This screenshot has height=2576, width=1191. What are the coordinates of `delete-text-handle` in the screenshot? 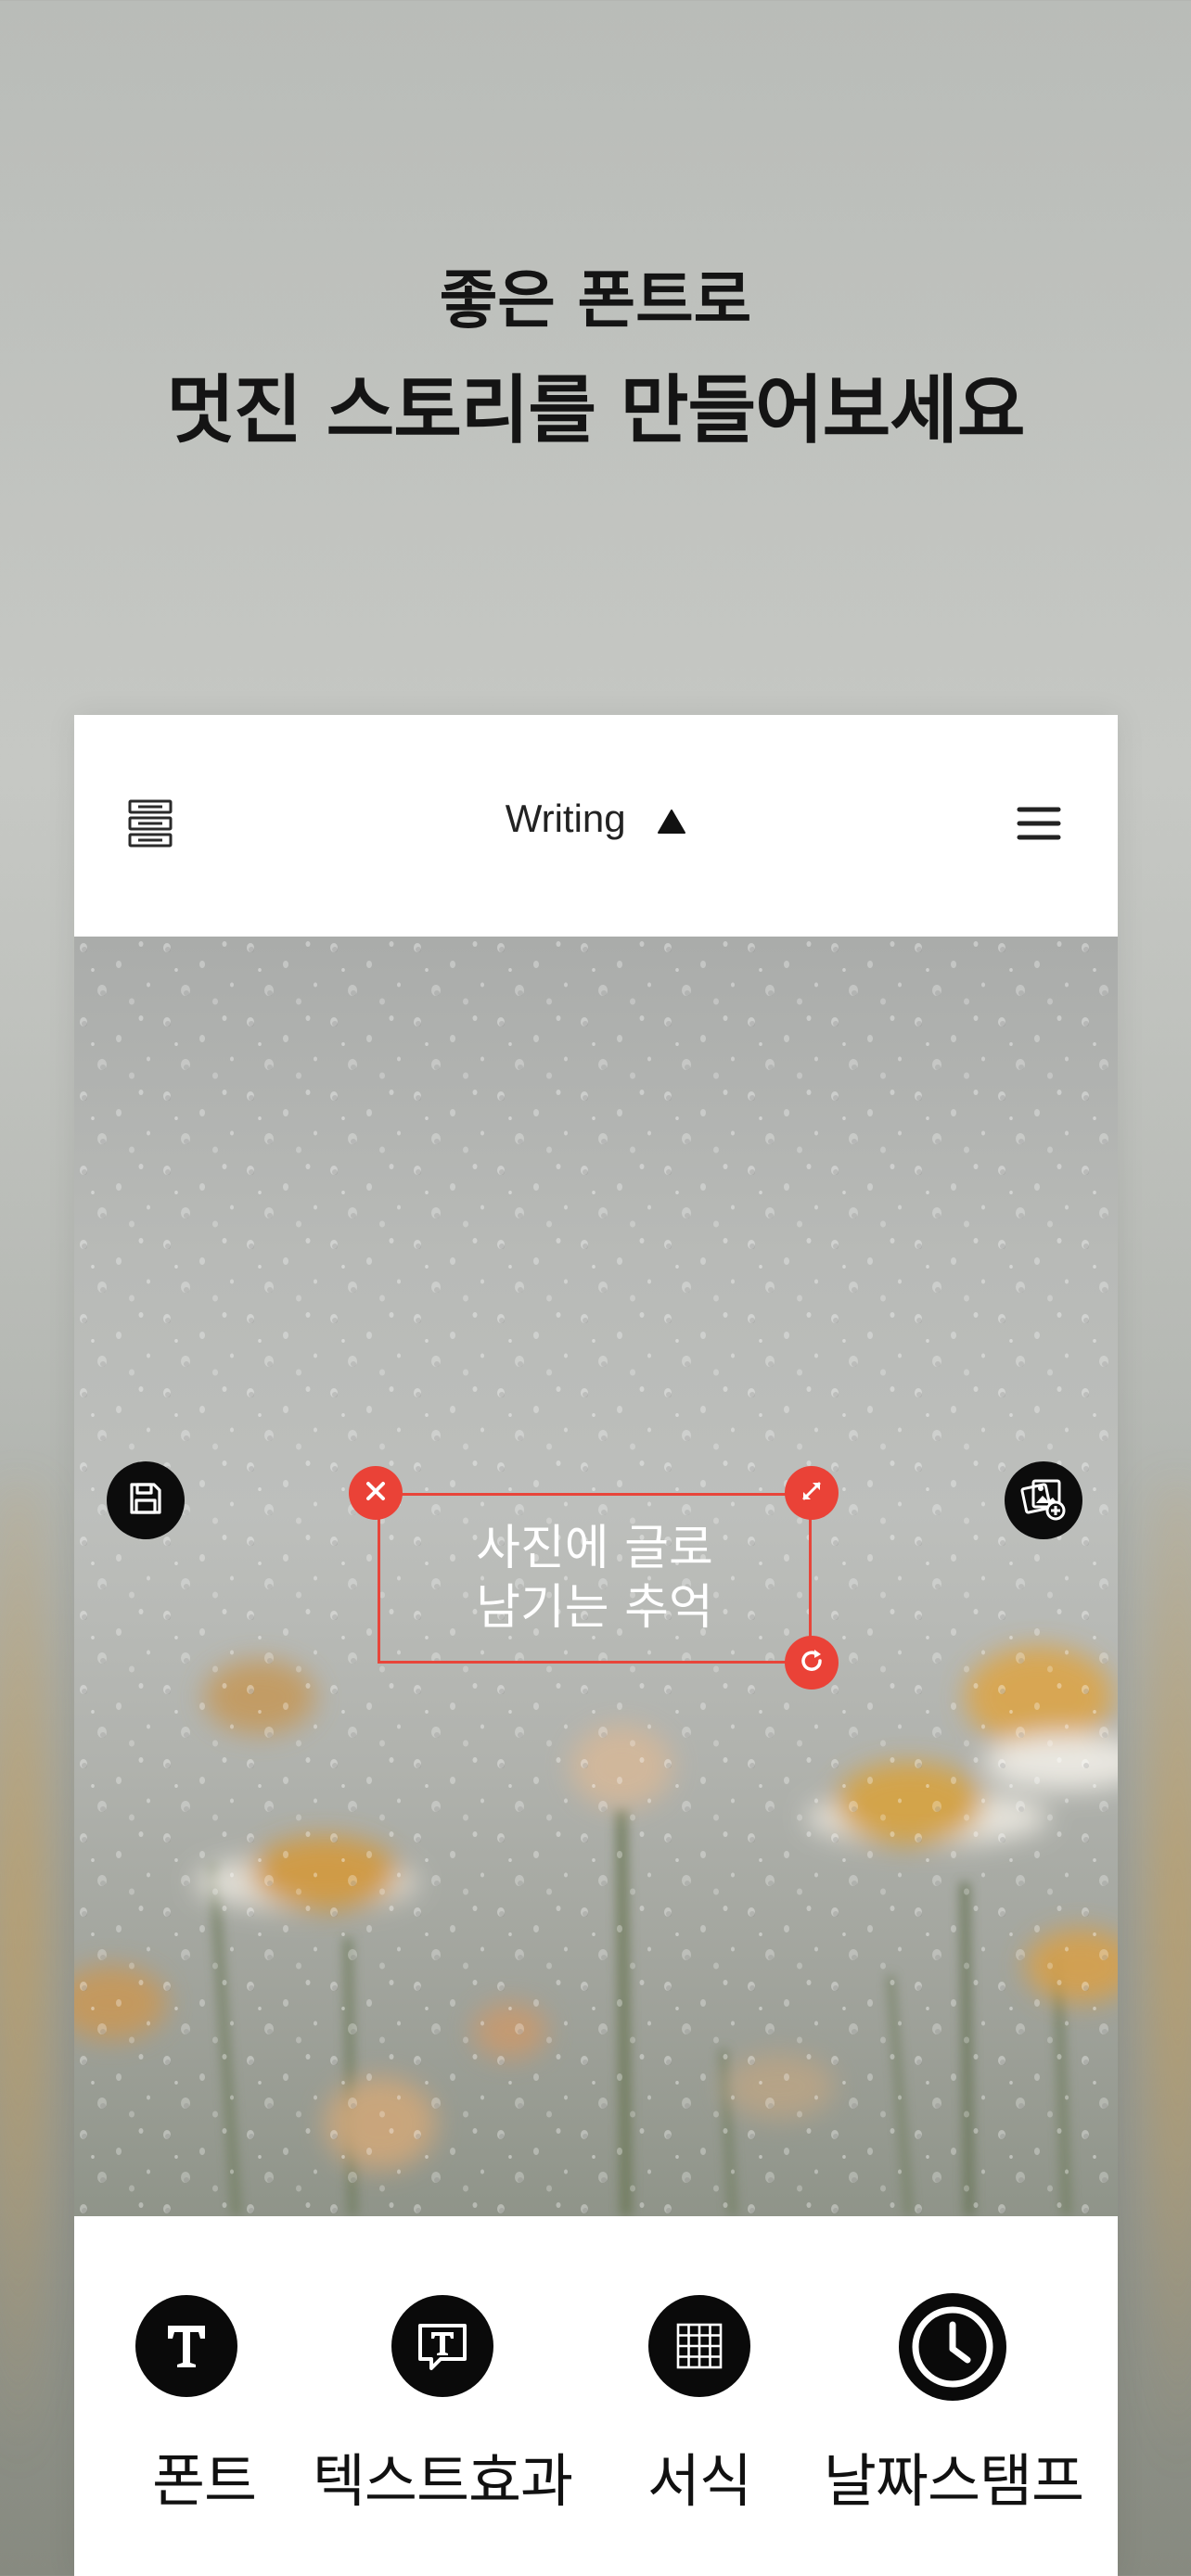 It's located at (376, 1493).